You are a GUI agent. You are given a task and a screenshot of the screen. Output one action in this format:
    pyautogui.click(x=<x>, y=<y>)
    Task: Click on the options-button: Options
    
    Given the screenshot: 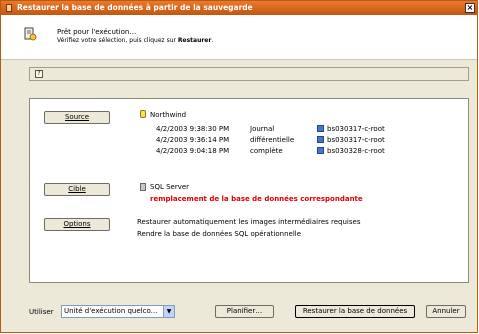 What is the action you would take?
    pyautogui.click(x=77, y=224)
    